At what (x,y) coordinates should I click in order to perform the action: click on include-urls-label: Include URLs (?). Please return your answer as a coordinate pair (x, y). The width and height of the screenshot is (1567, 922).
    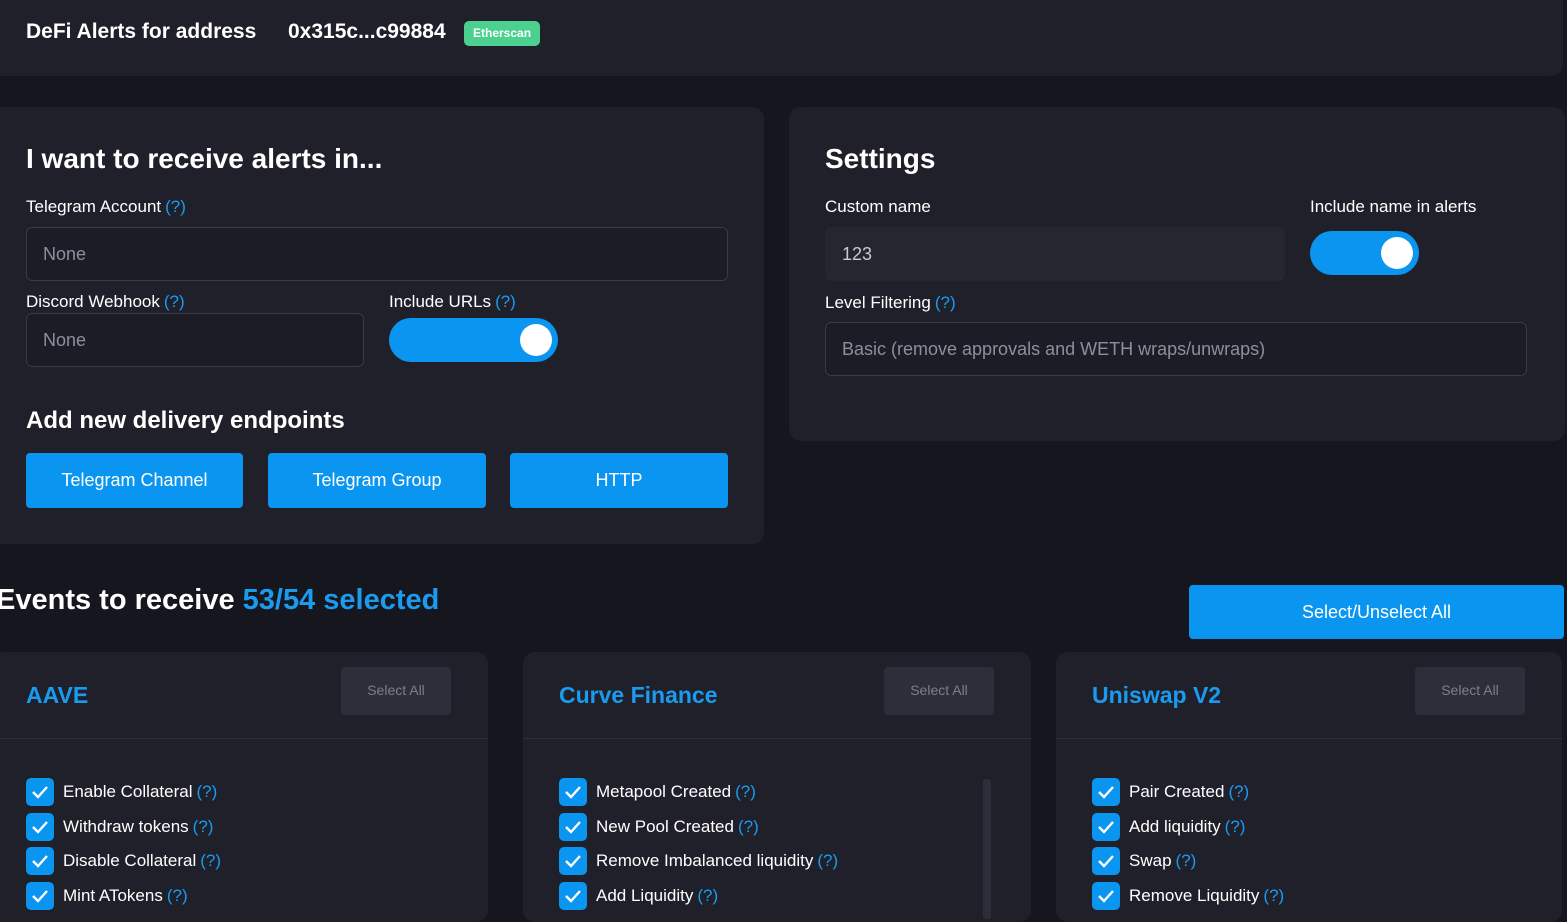
    Looking at the image, I should click on (452, 301).